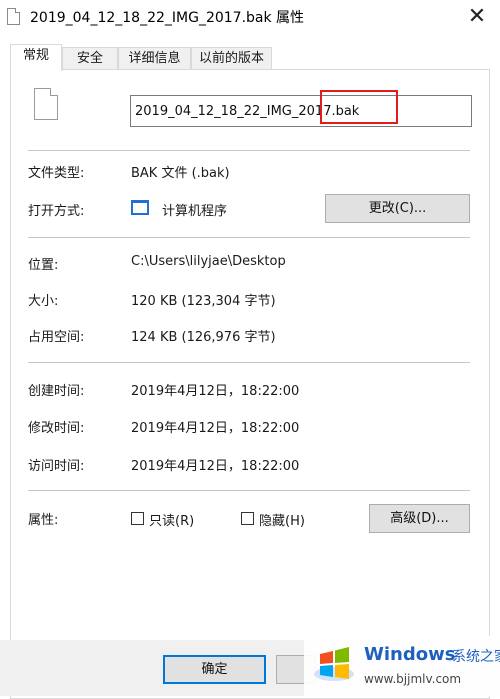 The image size is (500, 699). What do you see at coordinates (410, 654) in the screenshot?
I see `watermark-brand: Windows` at bounding box center [410, 654].